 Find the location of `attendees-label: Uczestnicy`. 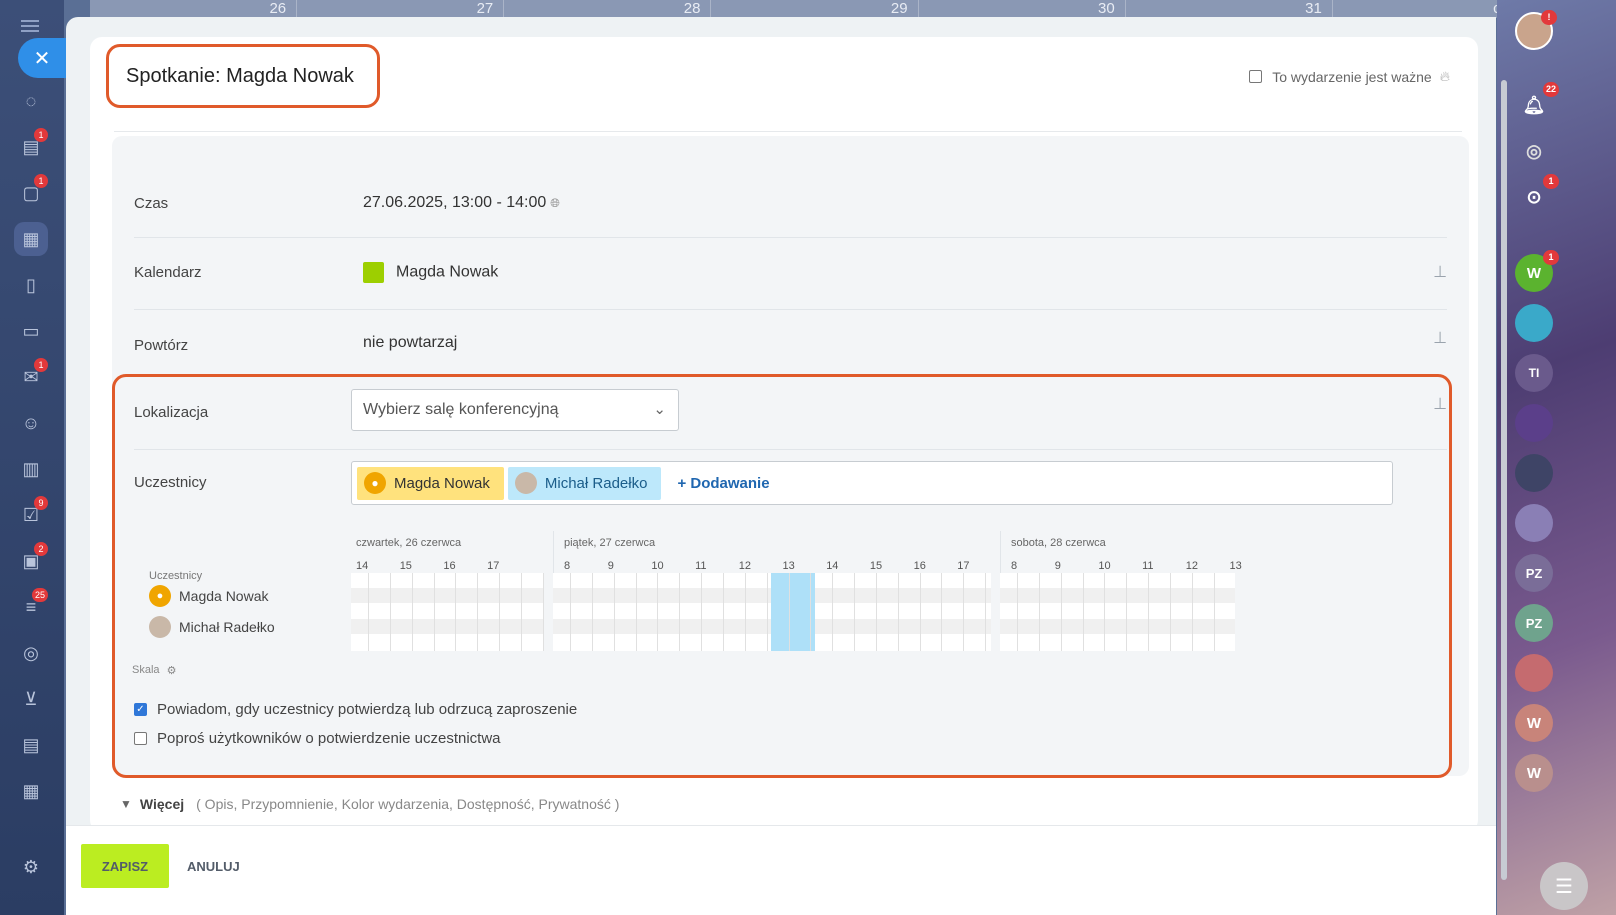

attendees-label: Uczestnicy is located at coordinates (170, 482).